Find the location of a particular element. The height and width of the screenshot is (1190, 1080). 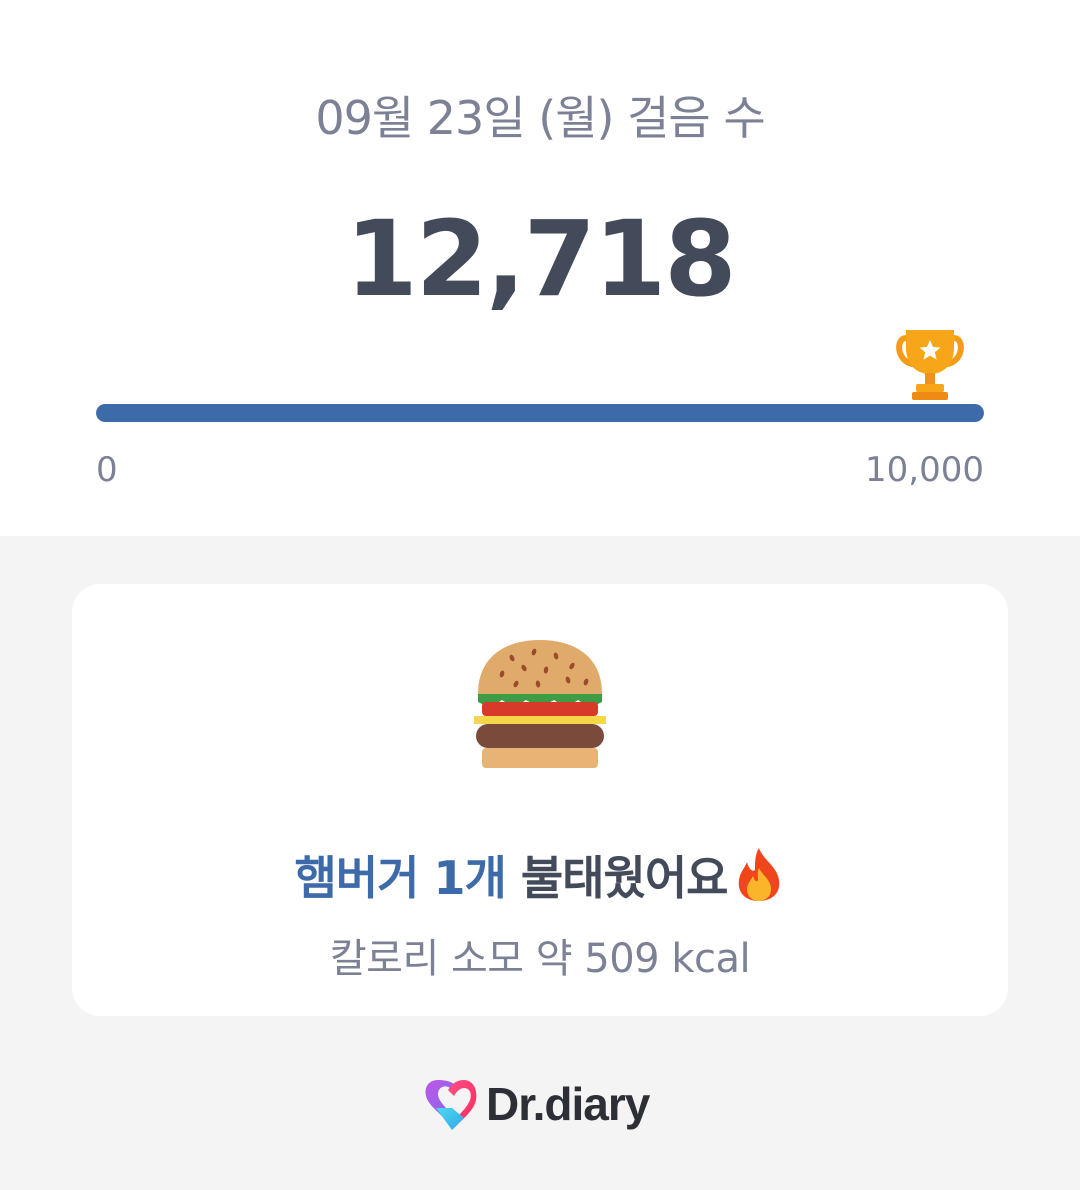

brand-name: Dr.diary is located at coordinates (568, 1104).